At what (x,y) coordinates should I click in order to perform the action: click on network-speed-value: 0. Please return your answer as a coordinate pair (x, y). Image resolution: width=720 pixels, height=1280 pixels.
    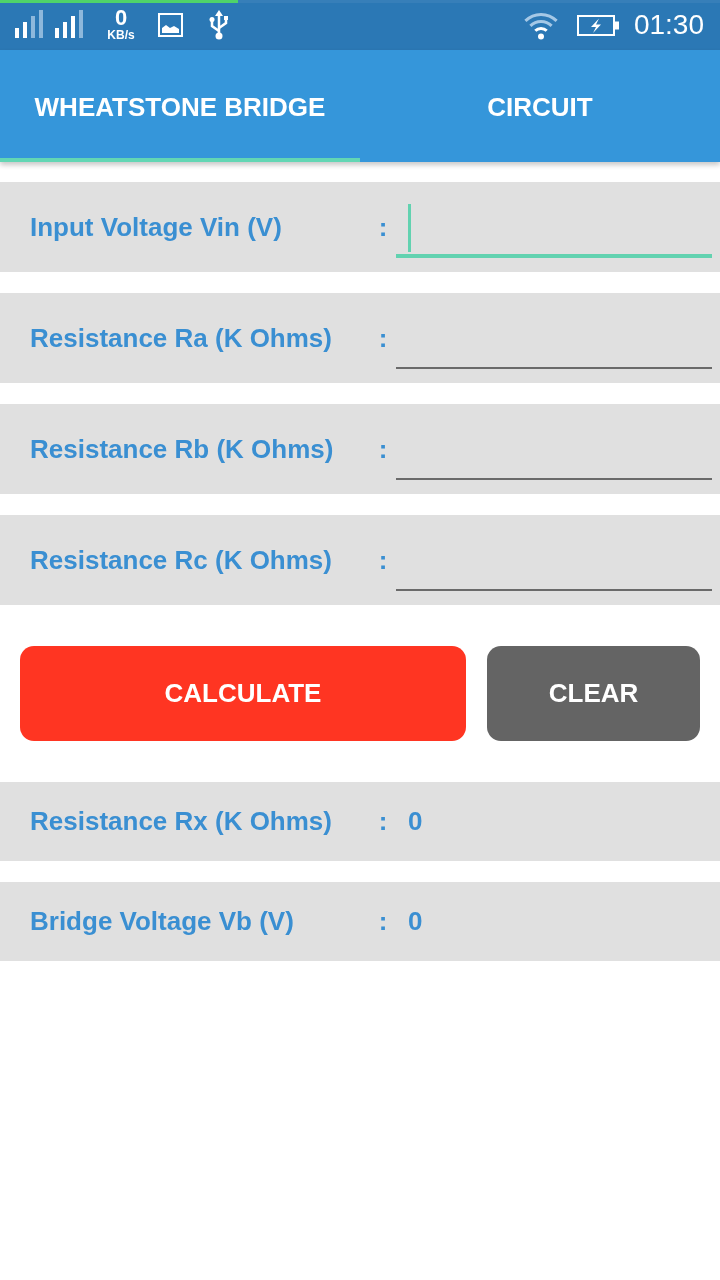
    Looking at the image, I should click on (121, 18).